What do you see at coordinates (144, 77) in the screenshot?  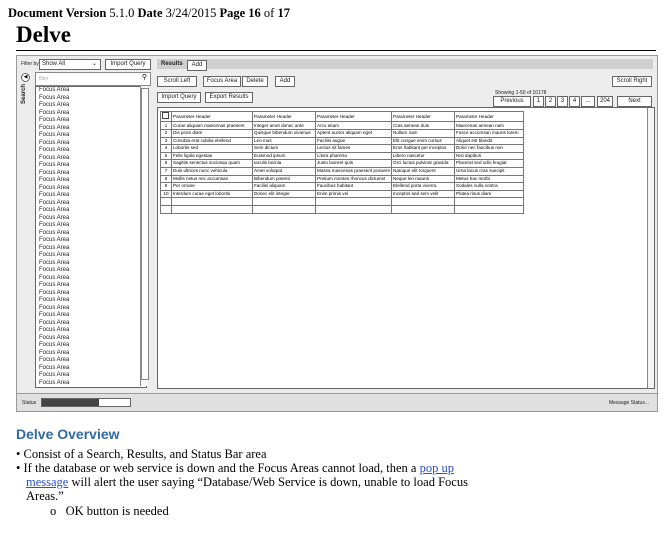 I see `search-icon: ⚲` at bounding box center [144, 77].